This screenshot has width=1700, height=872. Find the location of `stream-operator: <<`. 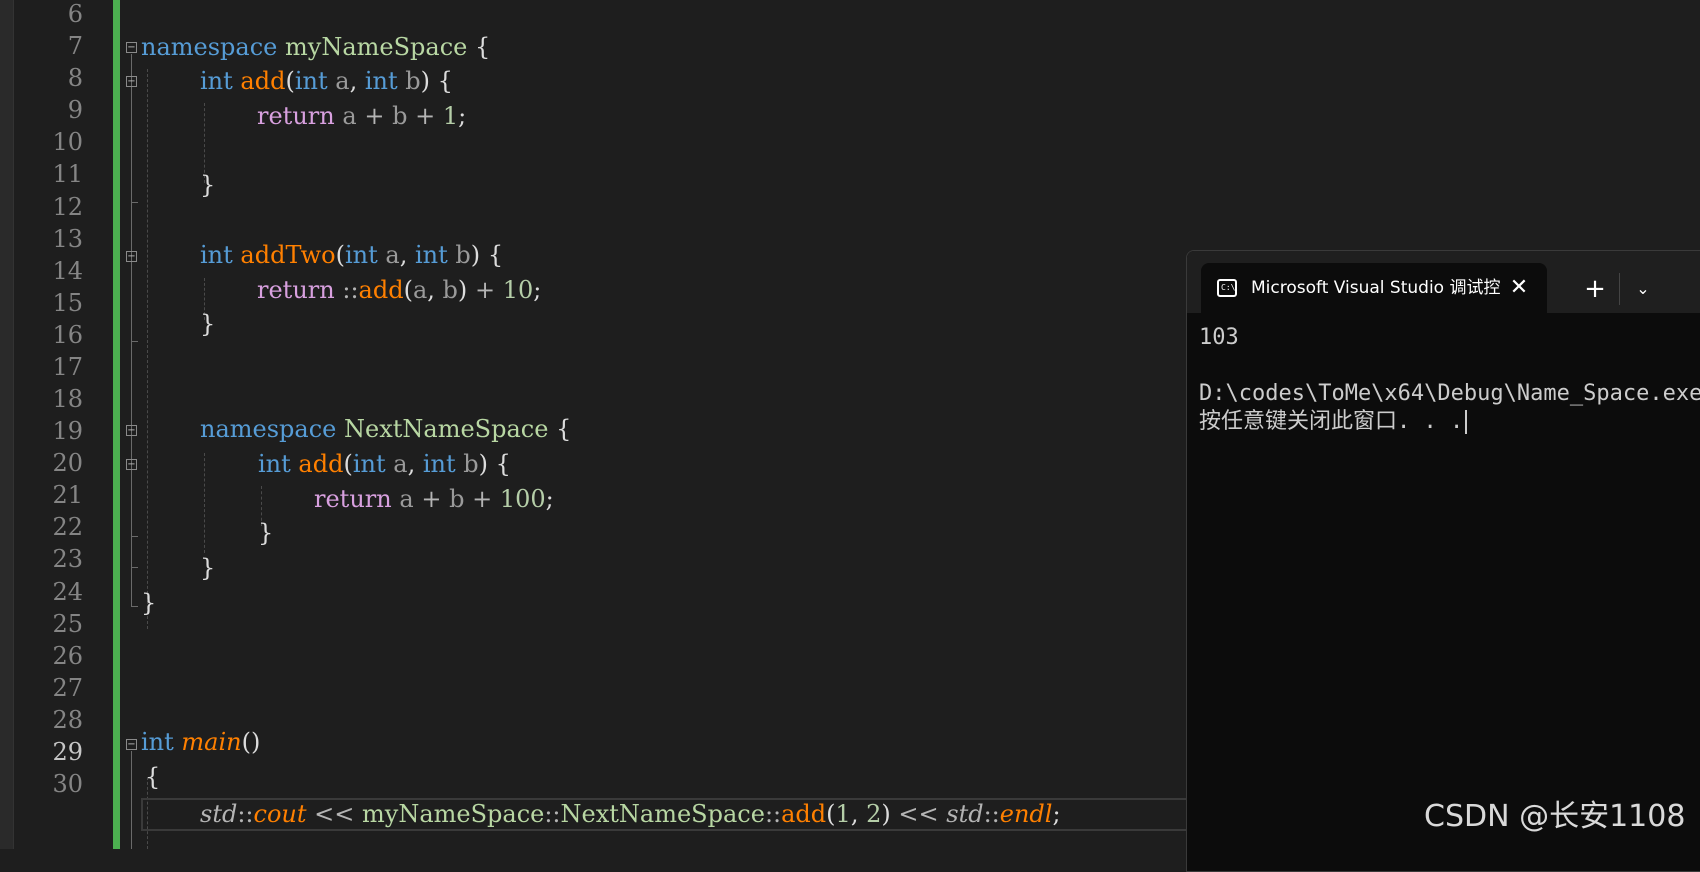

stream-operator: << is located at coordinates (918, 814).